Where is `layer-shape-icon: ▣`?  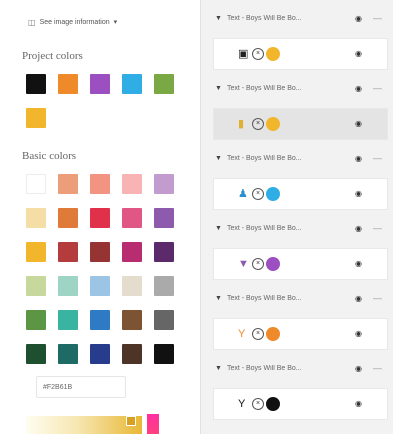
layer-shape-icon: ▣ is located at coordinates (243, 54).